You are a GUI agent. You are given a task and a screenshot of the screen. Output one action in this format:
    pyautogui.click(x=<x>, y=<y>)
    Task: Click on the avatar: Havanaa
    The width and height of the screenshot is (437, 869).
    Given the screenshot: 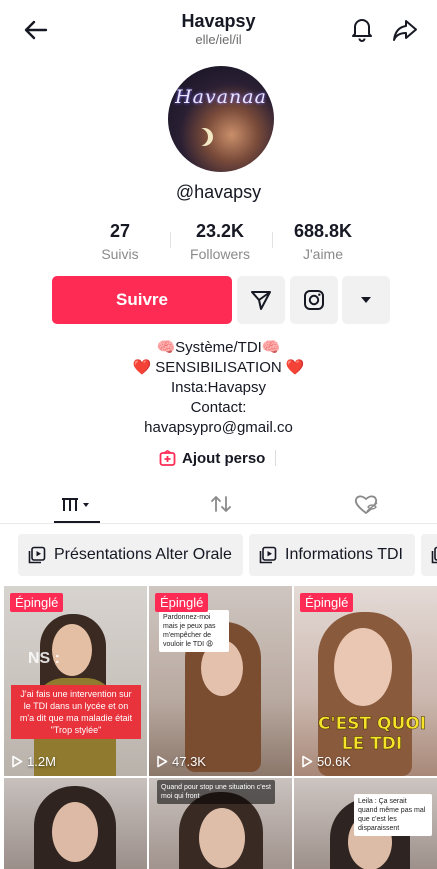 What is the action you would take?
    pyautogui.click(x=221, y=119)
    